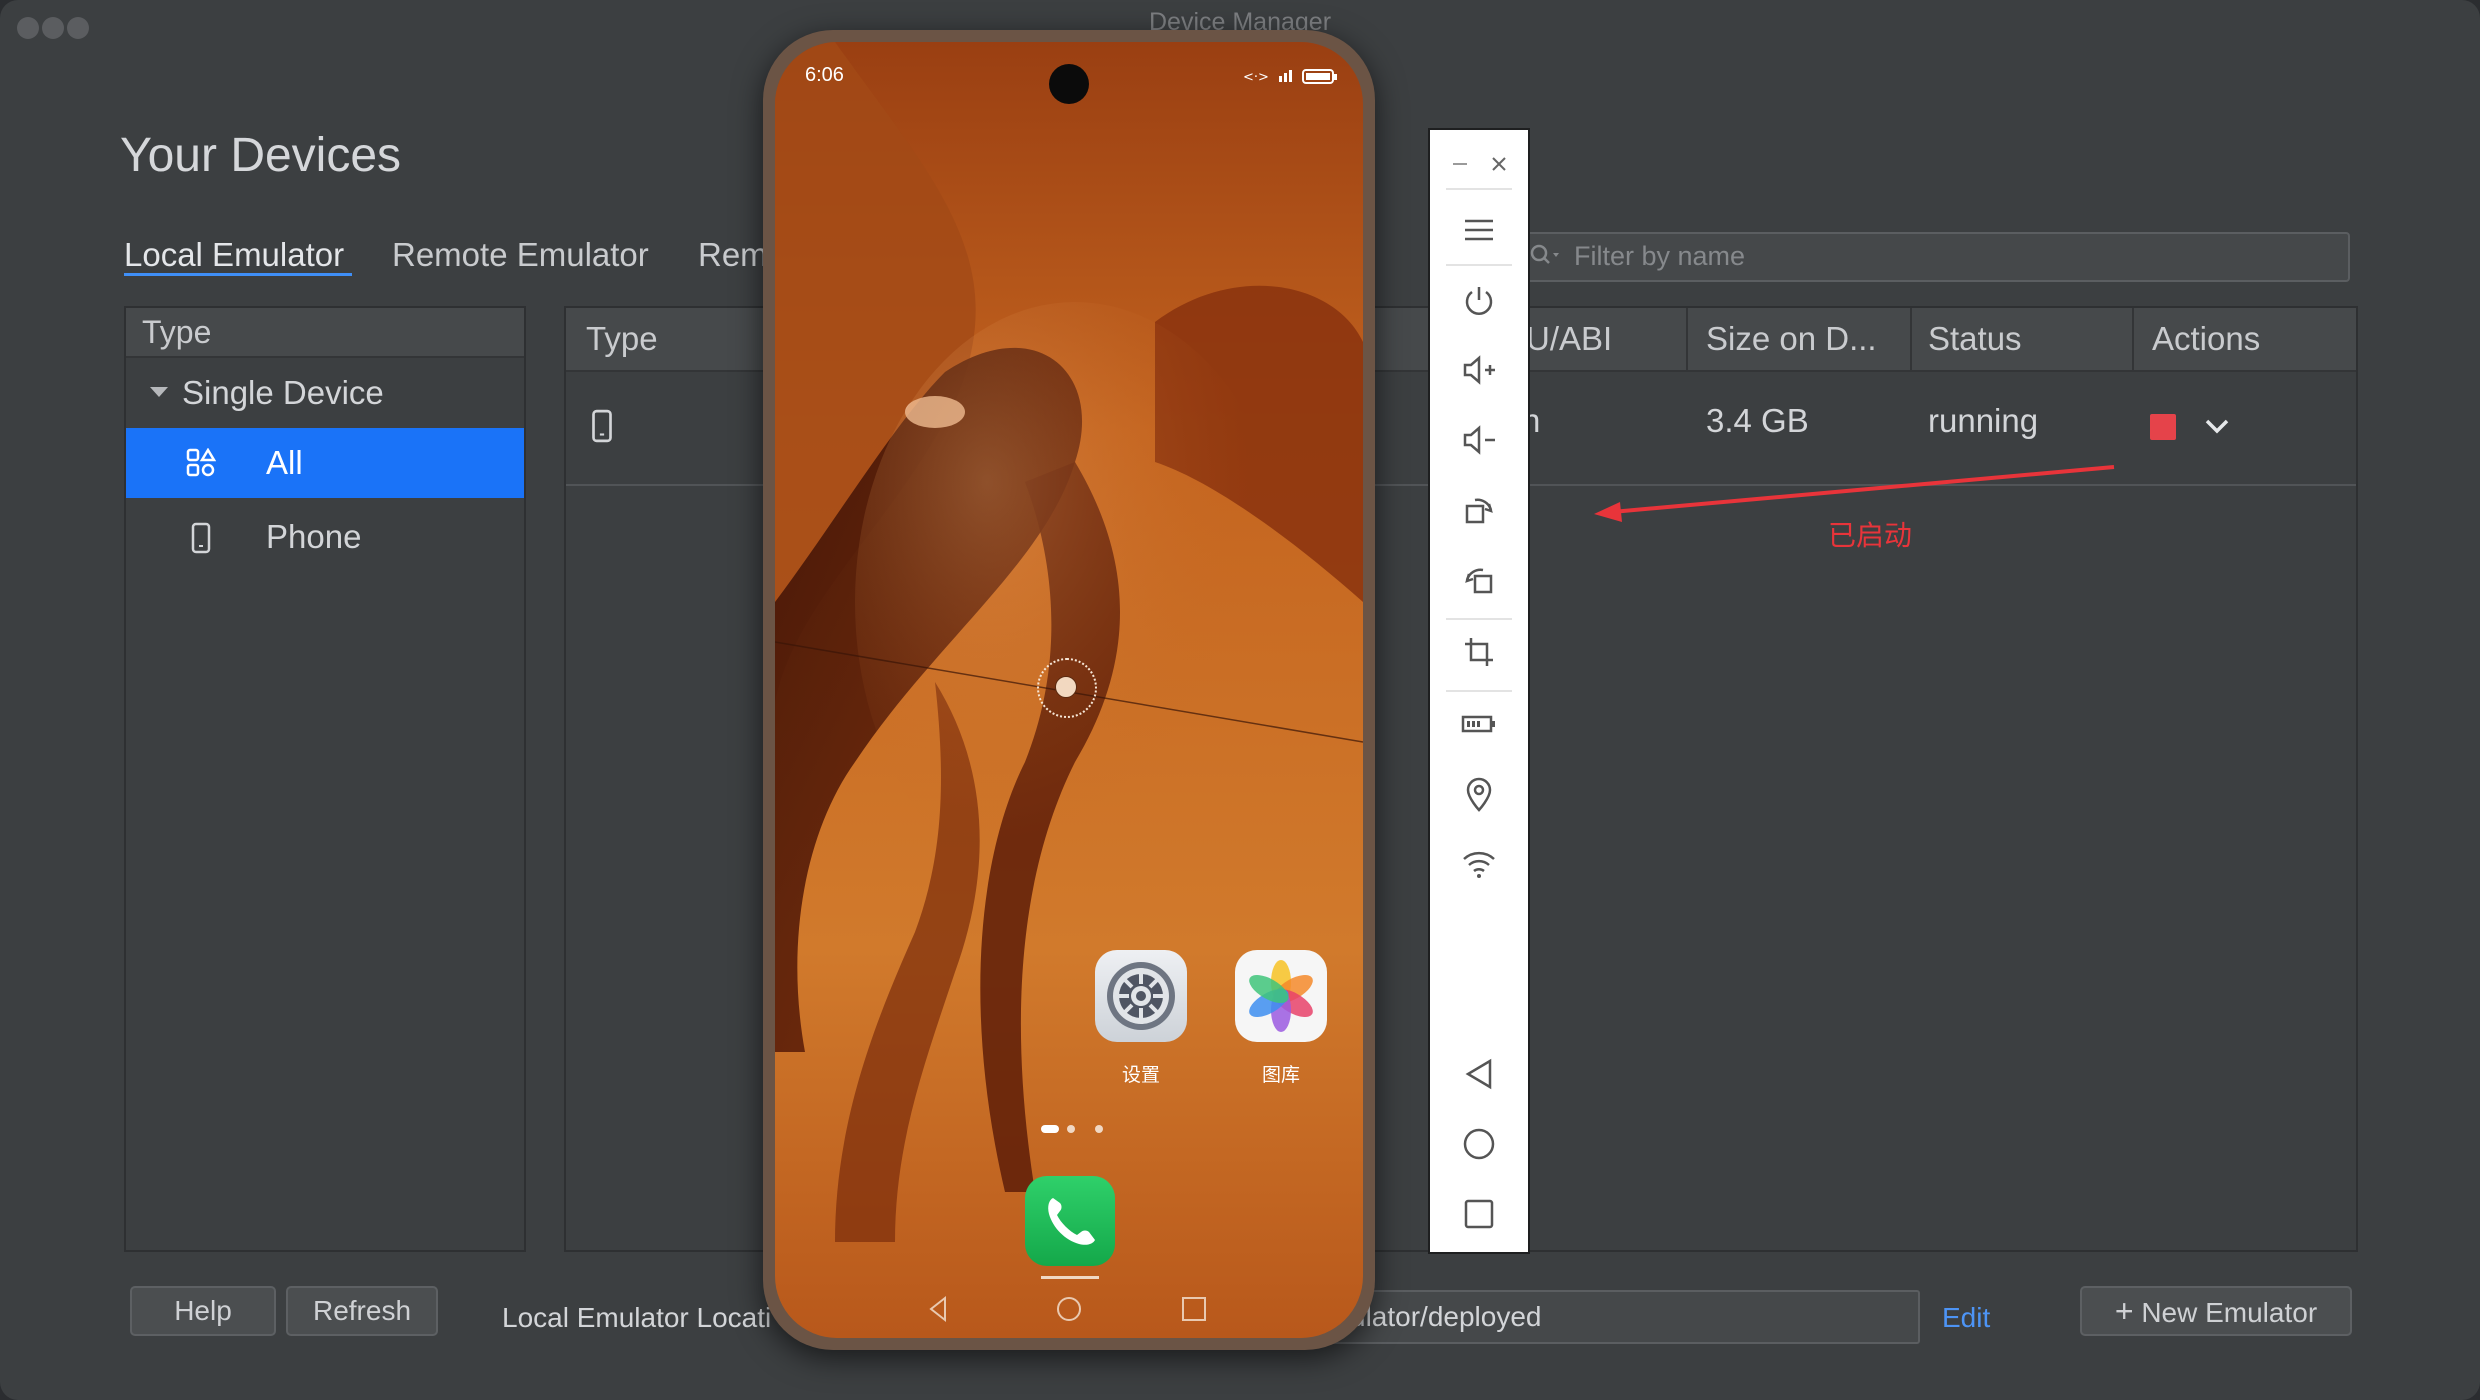 The height and width of the screenshot is (1400, 2480). I want to click on toolbar-window-controls, so click(1479, 164).